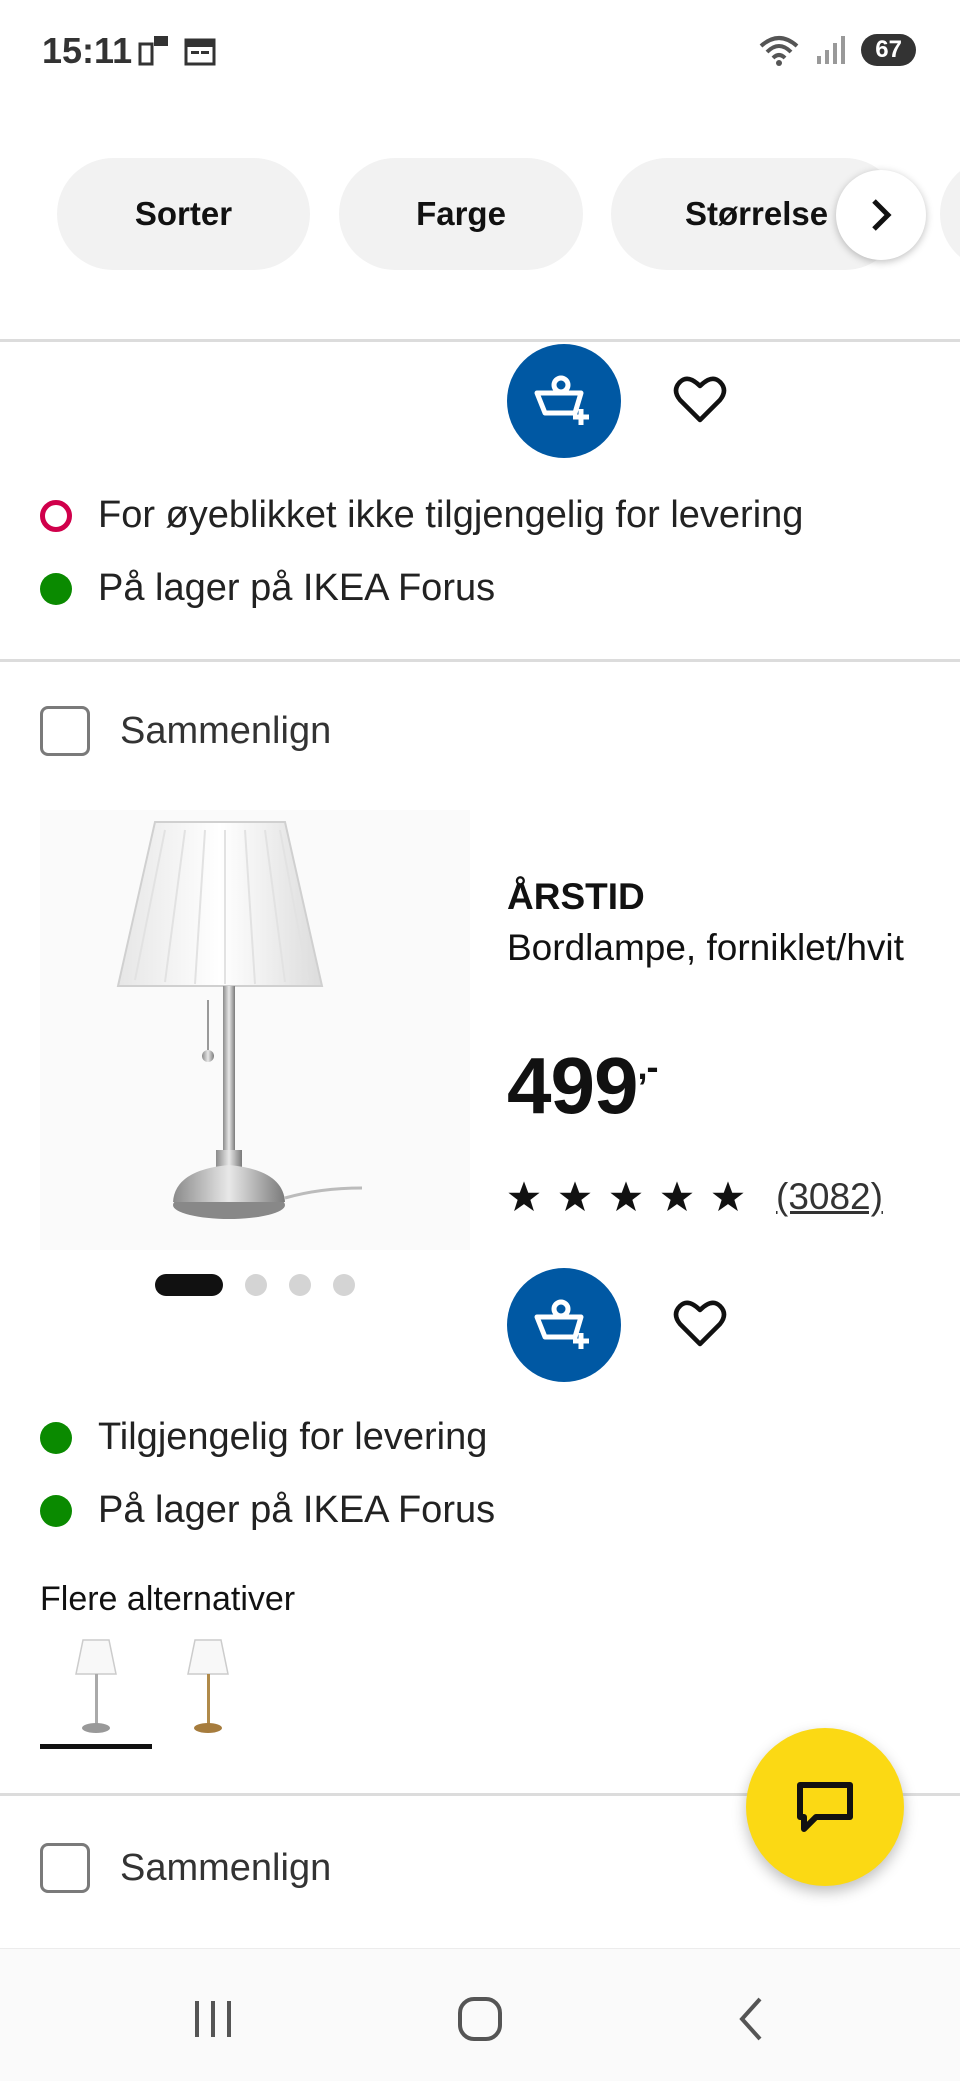 This screenshot has height=2081, width=960. What do you see at coordinates (707, 948) in the screenshot?
I see `product-description: Bordlampe, forniklet/hvit` at bounding box center [707, 948].